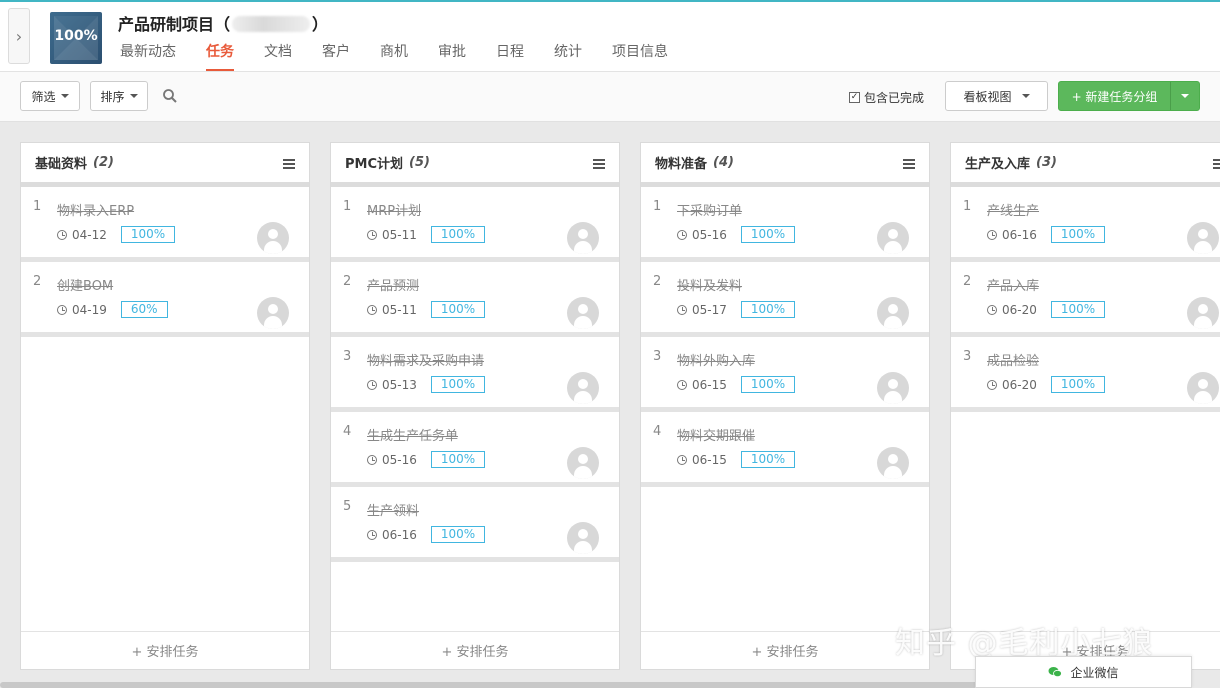 This screenshot has width=1220, height=688. Describe the element at coordinates (394, 57) in the screenshot. I see `tab-opportunities: 商机` at that location.